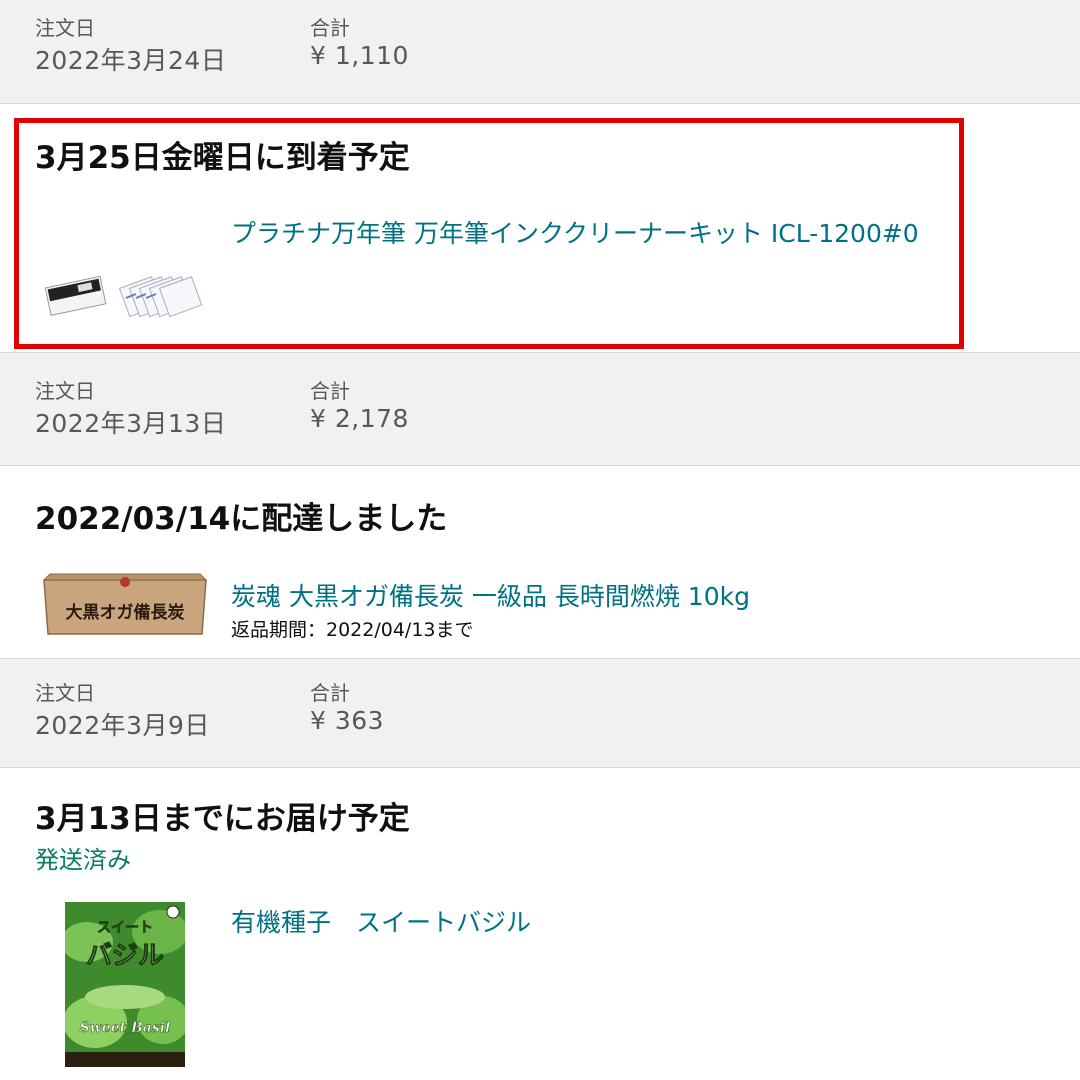 The image size is (1080, 1080). I want to click on order-date-value: 2022年3月9日, so click(122, 725).